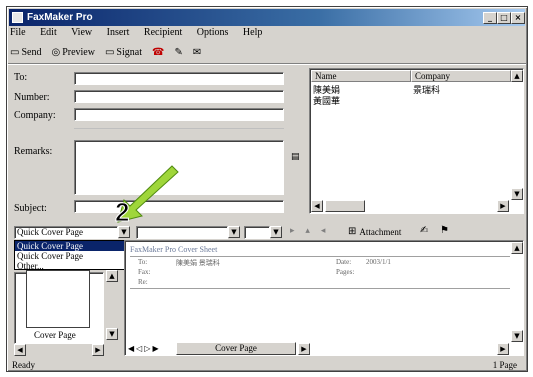  I want to click on horizontal-scroll-thumb, so click(345, 206).